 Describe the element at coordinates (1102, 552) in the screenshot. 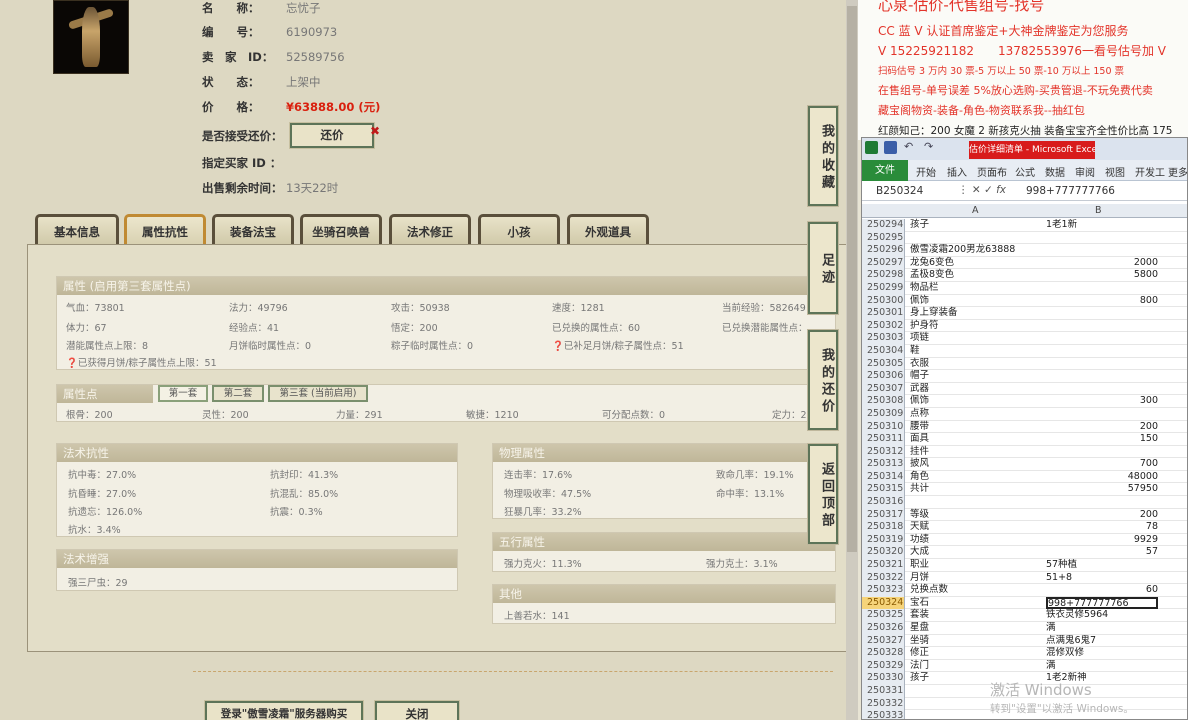

I see `cell-b: 57` at that location.